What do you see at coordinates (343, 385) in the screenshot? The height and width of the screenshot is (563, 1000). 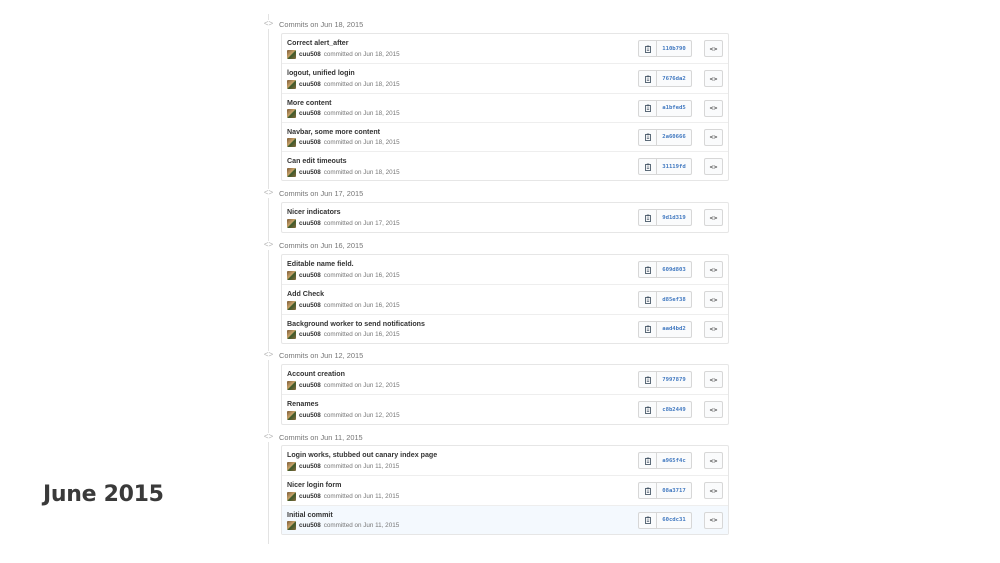 I see `commit-meta: cuu508 committed on Jun 12, 2015` at bounding box center [343, 385].